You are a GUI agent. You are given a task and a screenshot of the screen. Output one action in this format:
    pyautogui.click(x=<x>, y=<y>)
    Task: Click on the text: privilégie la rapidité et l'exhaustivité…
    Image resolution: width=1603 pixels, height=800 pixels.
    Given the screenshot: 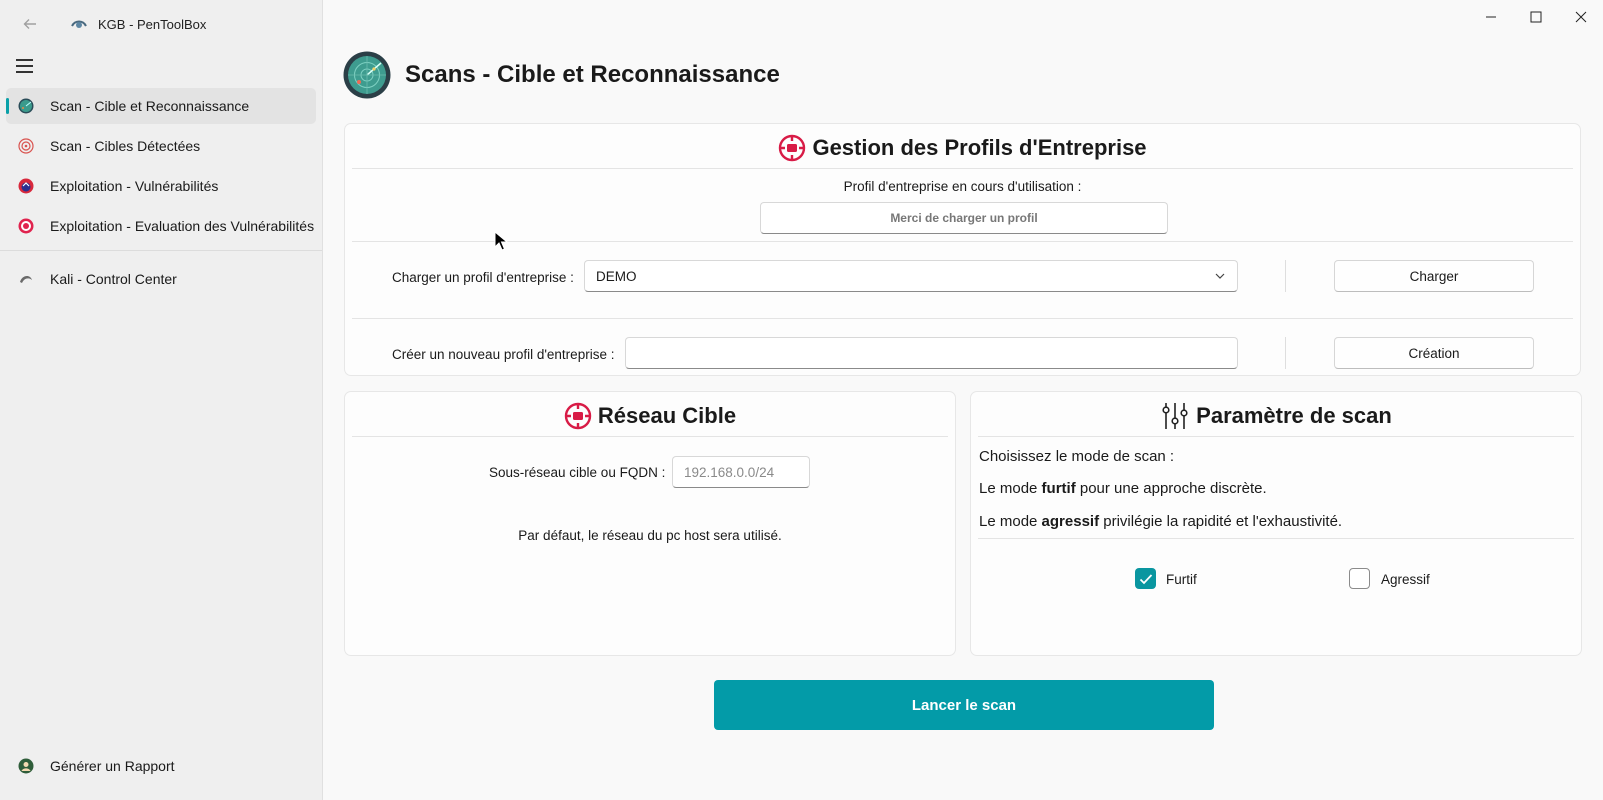 What is the action you would take?
    pyautogui.click(x=1221, y=521)
    